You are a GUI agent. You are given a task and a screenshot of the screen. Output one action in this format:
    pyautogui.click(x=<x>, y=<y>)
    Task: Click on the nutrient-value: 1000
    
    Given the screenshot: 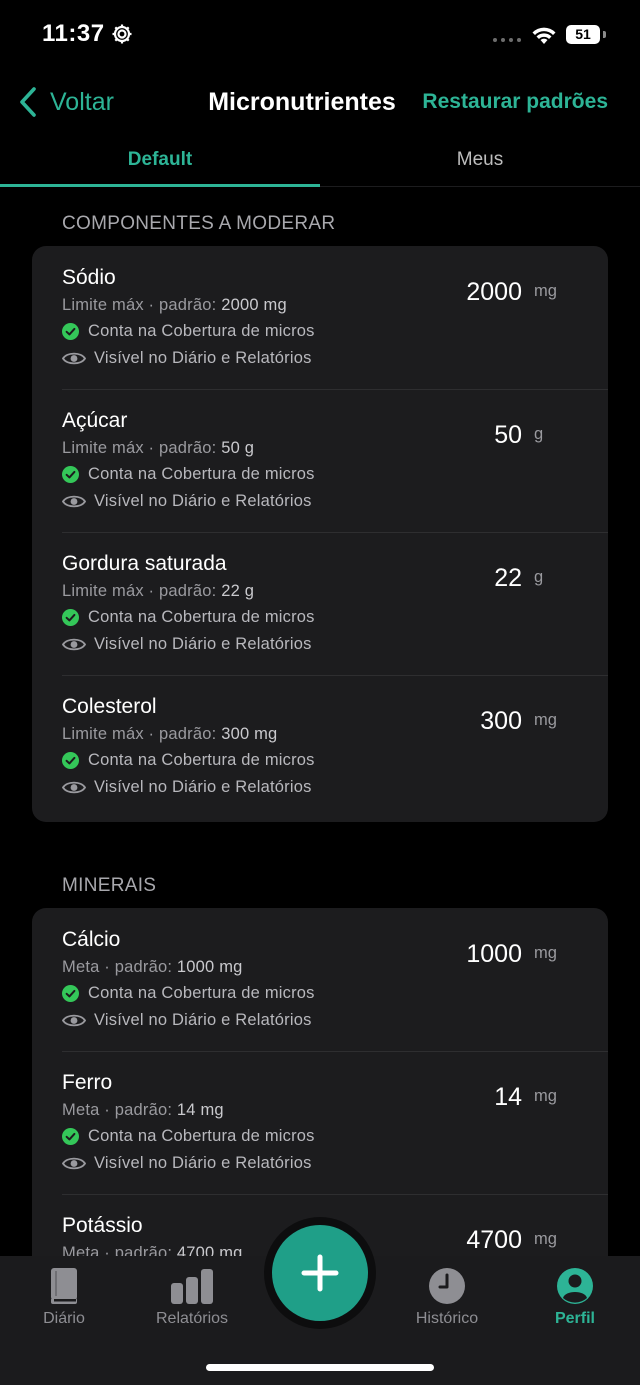 What is the action you would take?
    pyautogui.click(x=494, y=954)
    